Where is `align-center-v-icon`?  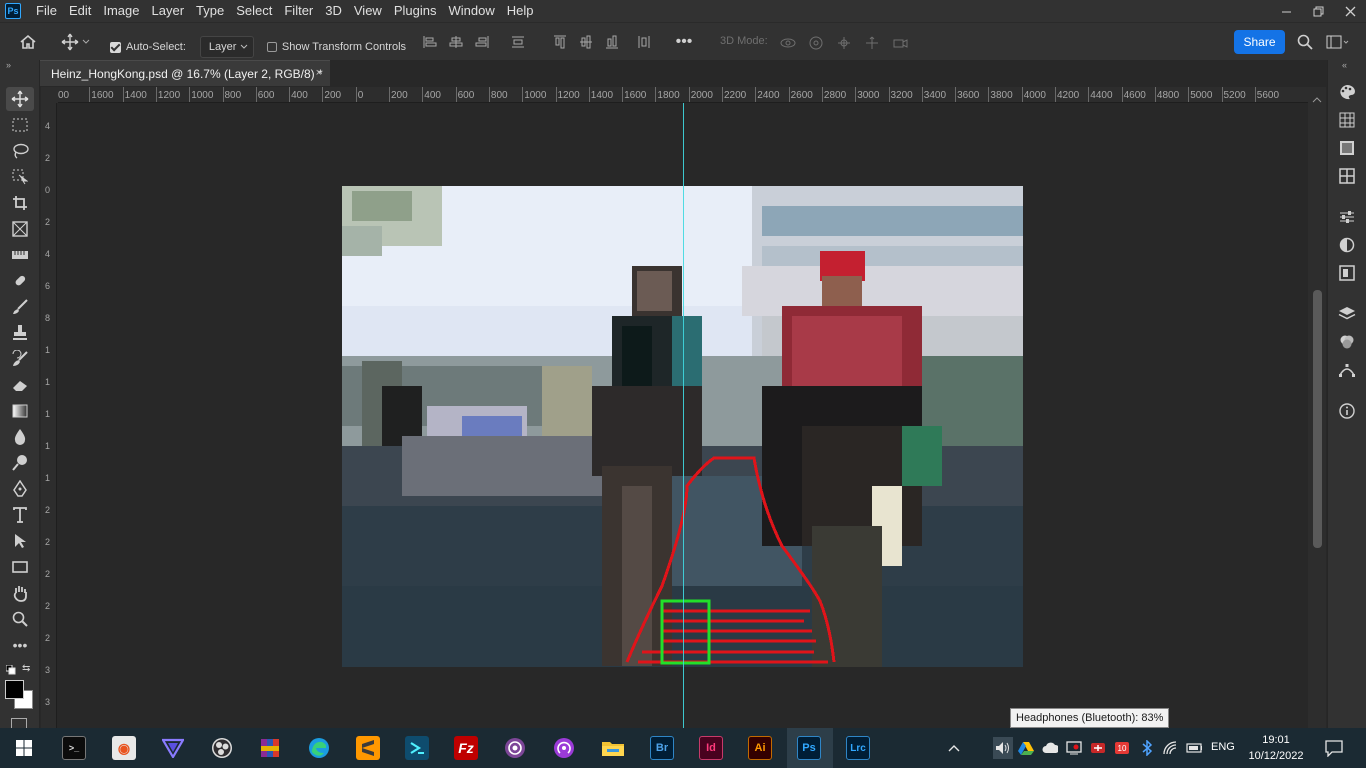 align-center-v-icon is located at coordinates (586, 42).